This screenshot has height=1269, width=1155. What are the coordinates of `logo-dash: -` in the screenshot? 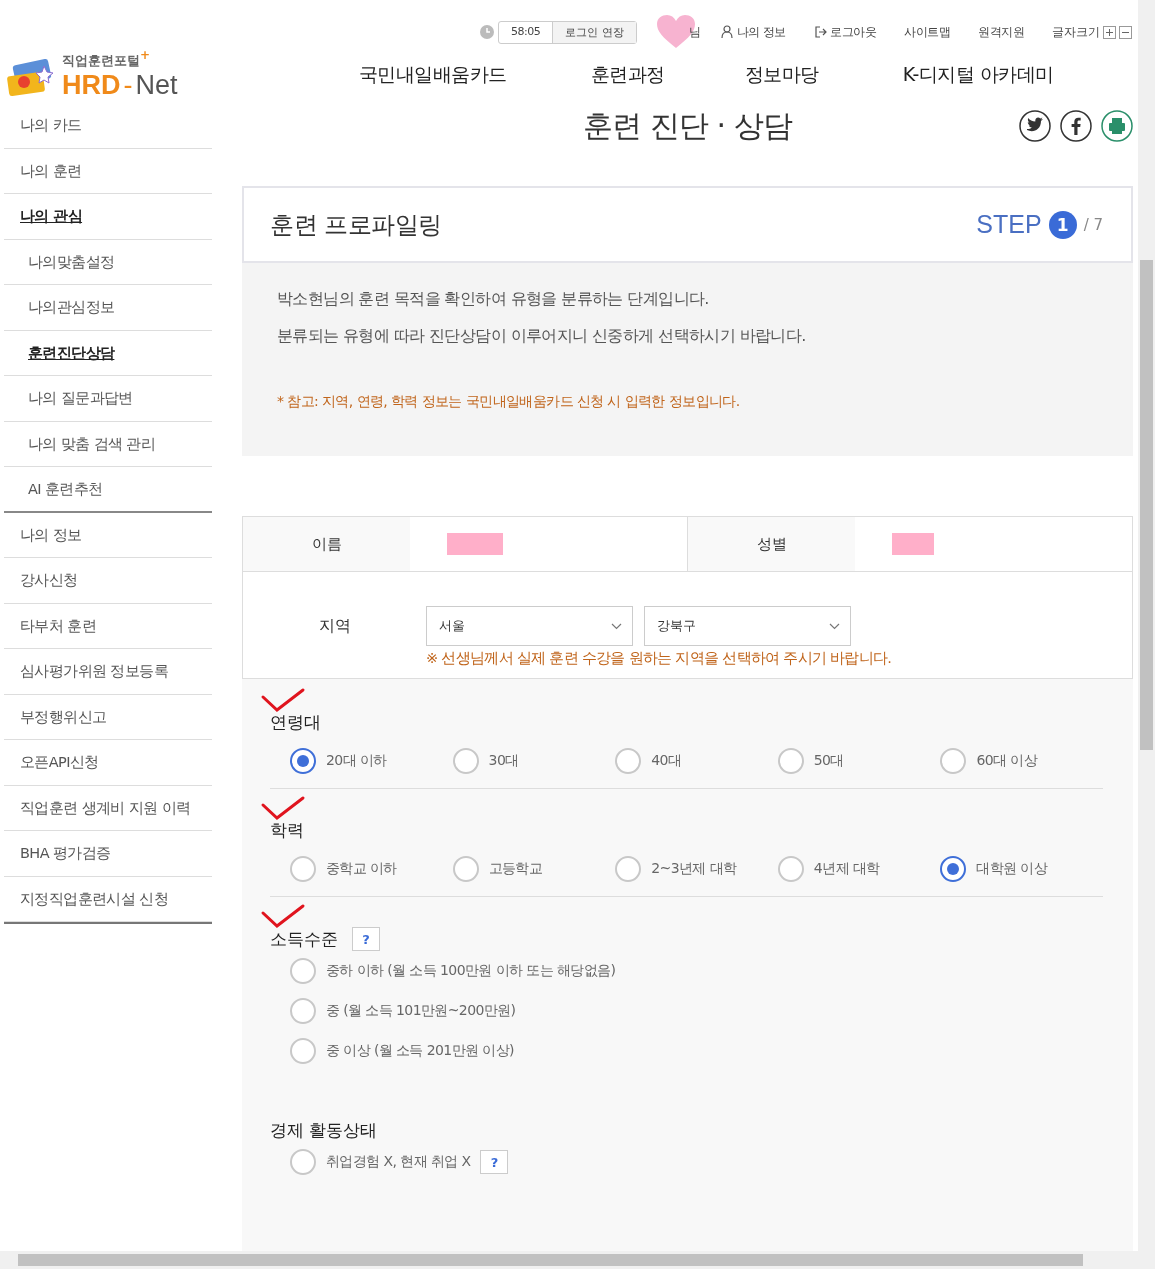 It's located at (128, 85).